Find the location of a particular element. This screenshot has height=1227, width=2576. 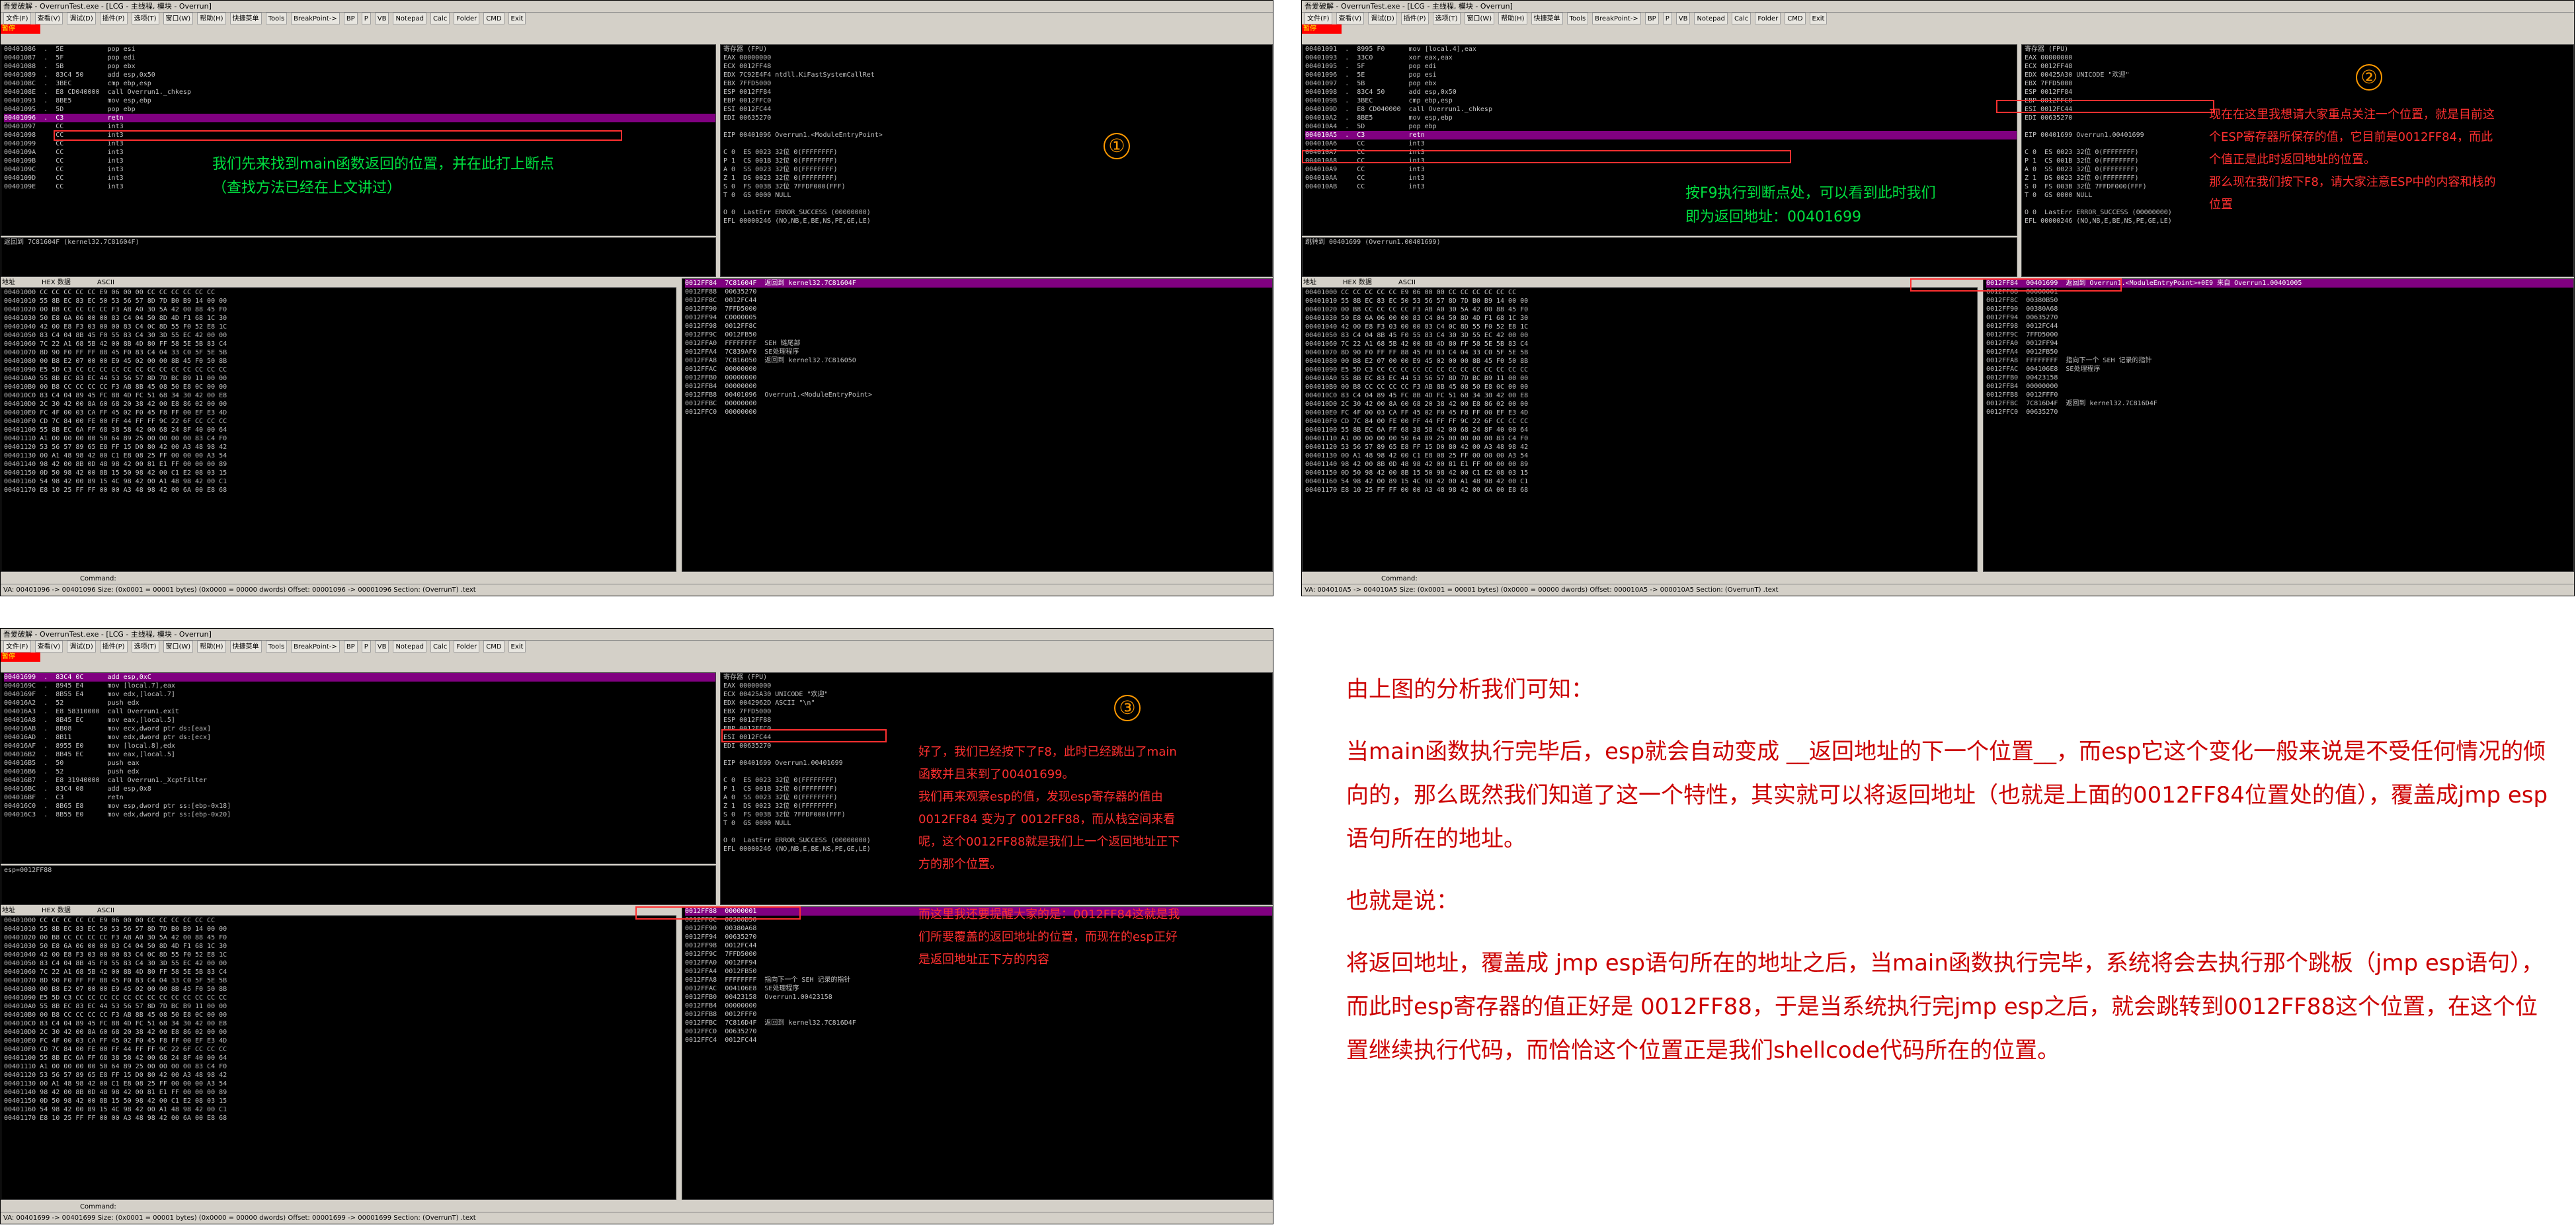

stack-rows-row: 0012FFB0 00423158 Overrun1.00423158 is located at coordinates (979, 998).